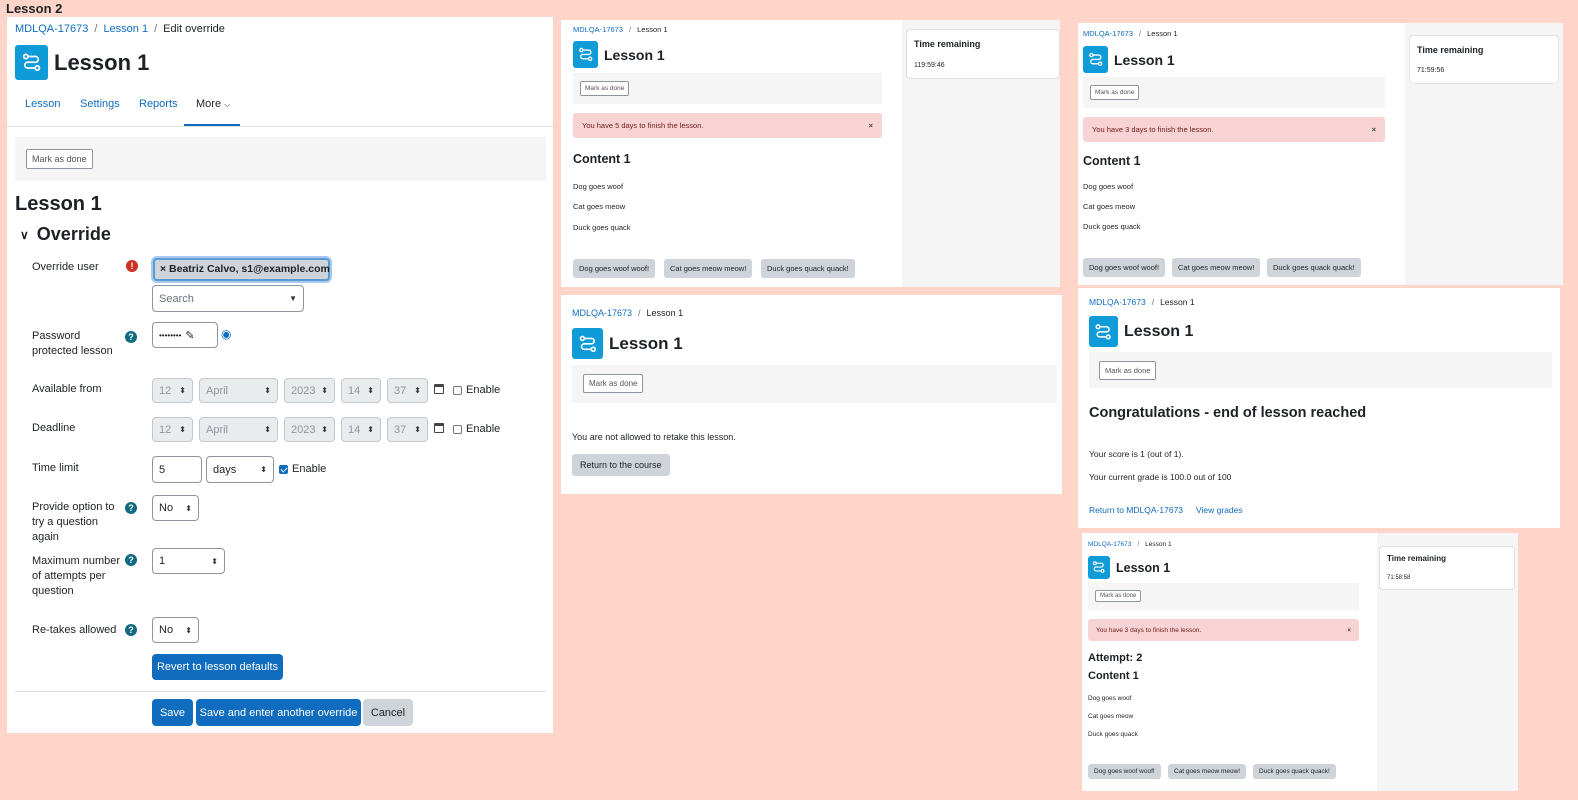  What do you see at coordinates (1219, 510) in the screenshot?
I see `view-grades-link: View grades` at bounding box center [1219, 510].